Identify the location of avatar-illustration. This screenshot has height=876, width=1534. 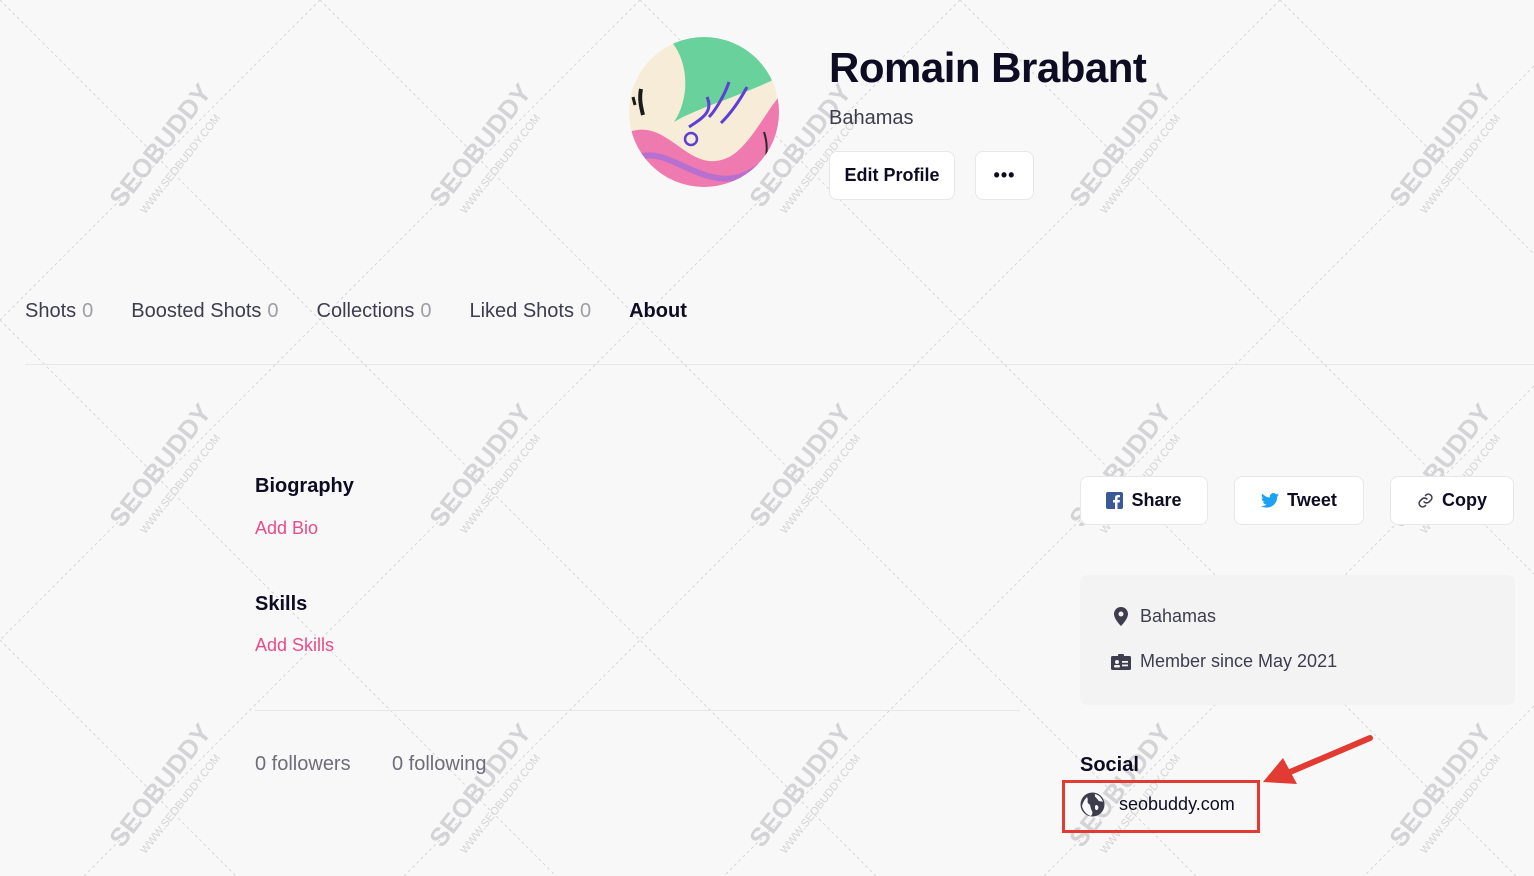
(704, 112).